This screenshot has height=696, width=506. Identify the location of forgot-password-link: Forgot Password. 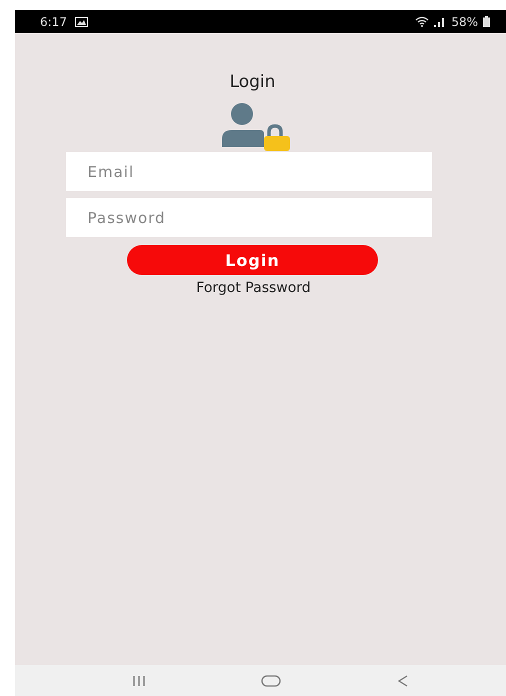
(253, 288).